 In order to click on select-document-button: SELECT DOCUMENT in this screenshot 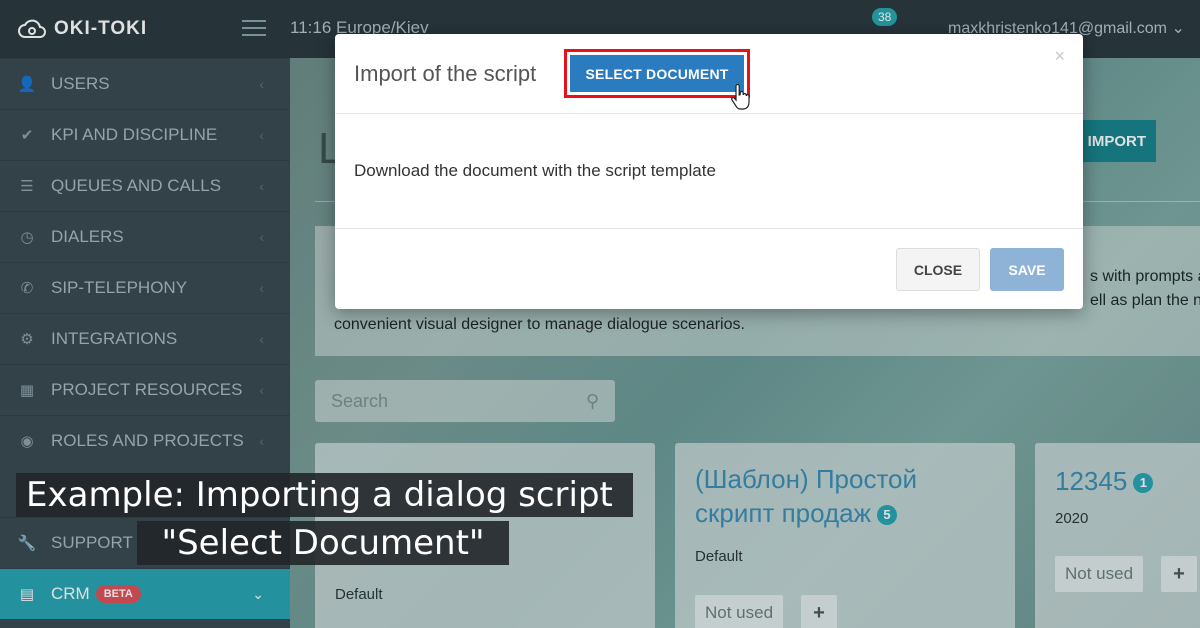, I will do `click(657, 73)`.